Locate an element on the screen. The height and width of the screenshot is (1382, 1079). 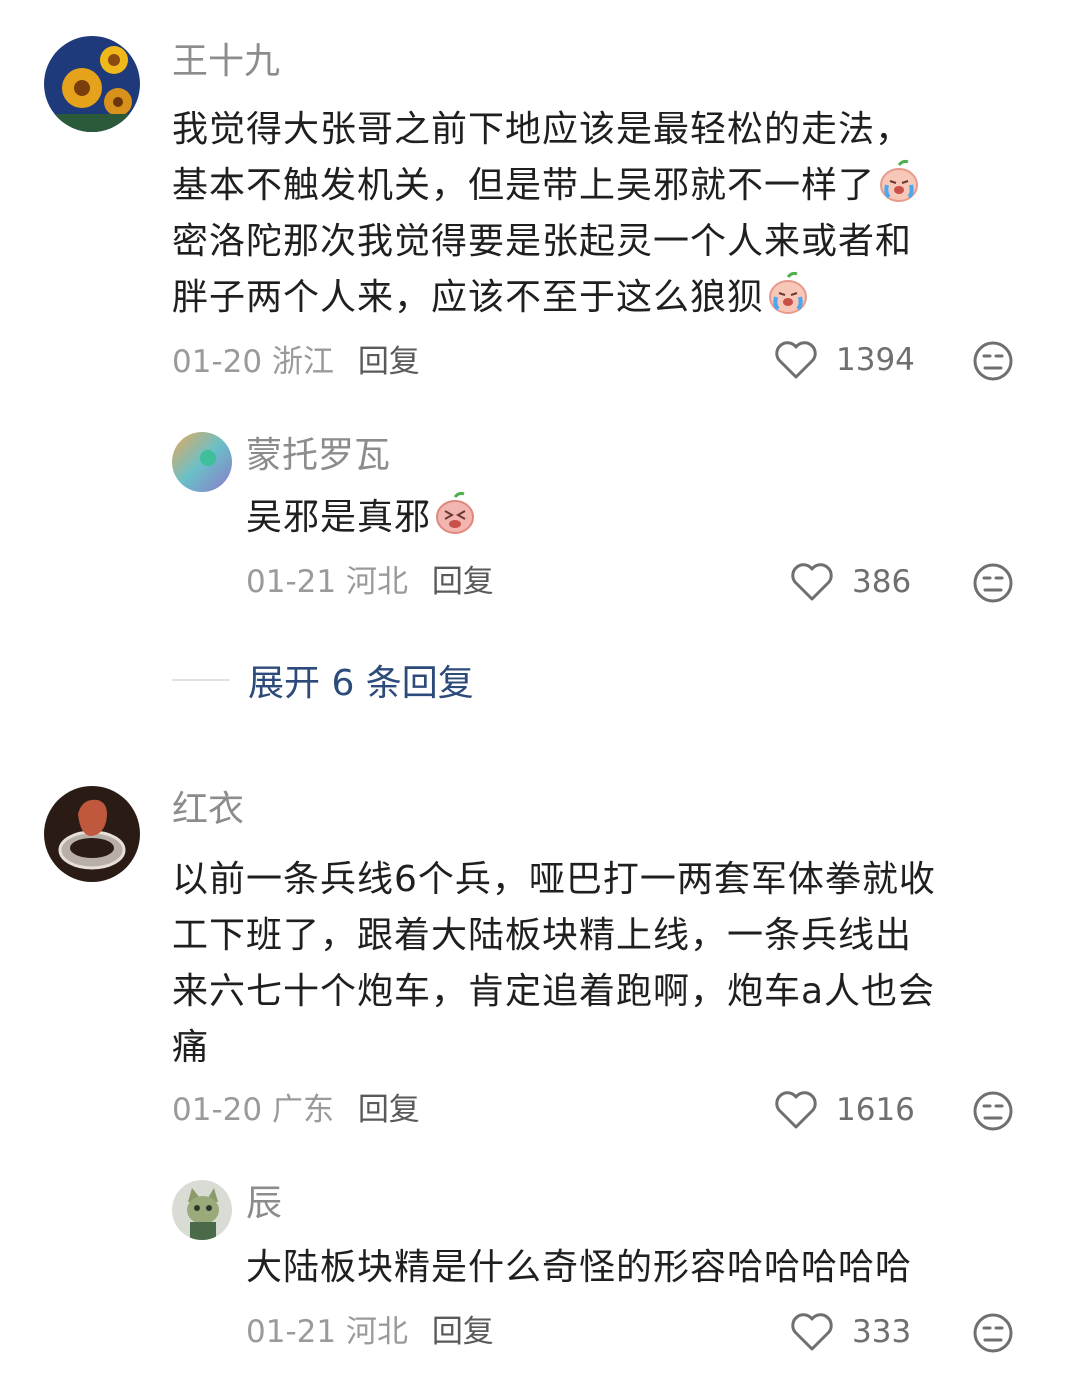
sunflower-avatar-image is located at coordinates (92, 84).